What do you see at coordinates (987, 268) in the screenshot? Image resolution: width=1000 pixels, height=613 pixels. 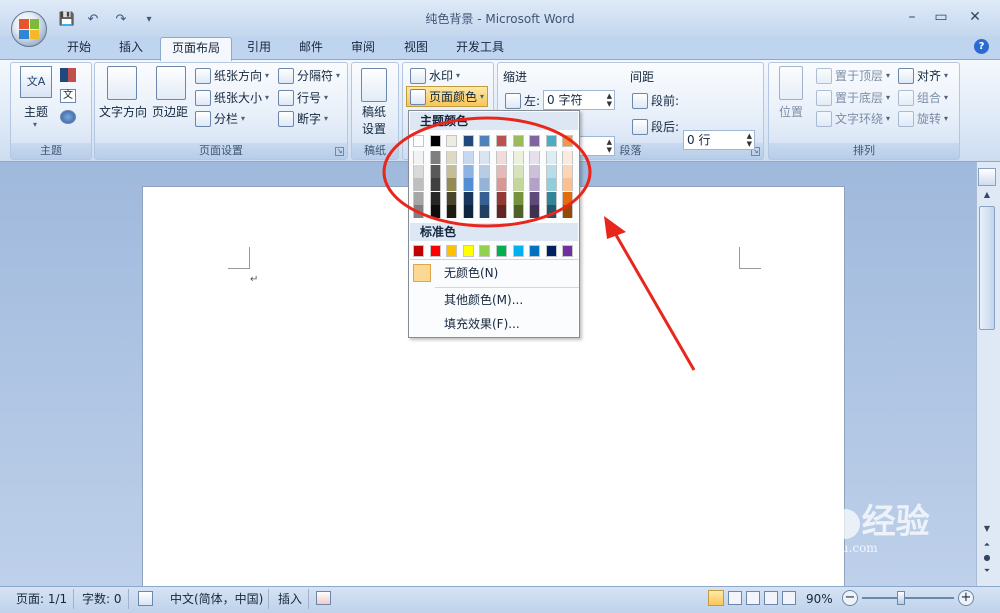 I see `scroll-thumb` at bounding box center [987, 268].